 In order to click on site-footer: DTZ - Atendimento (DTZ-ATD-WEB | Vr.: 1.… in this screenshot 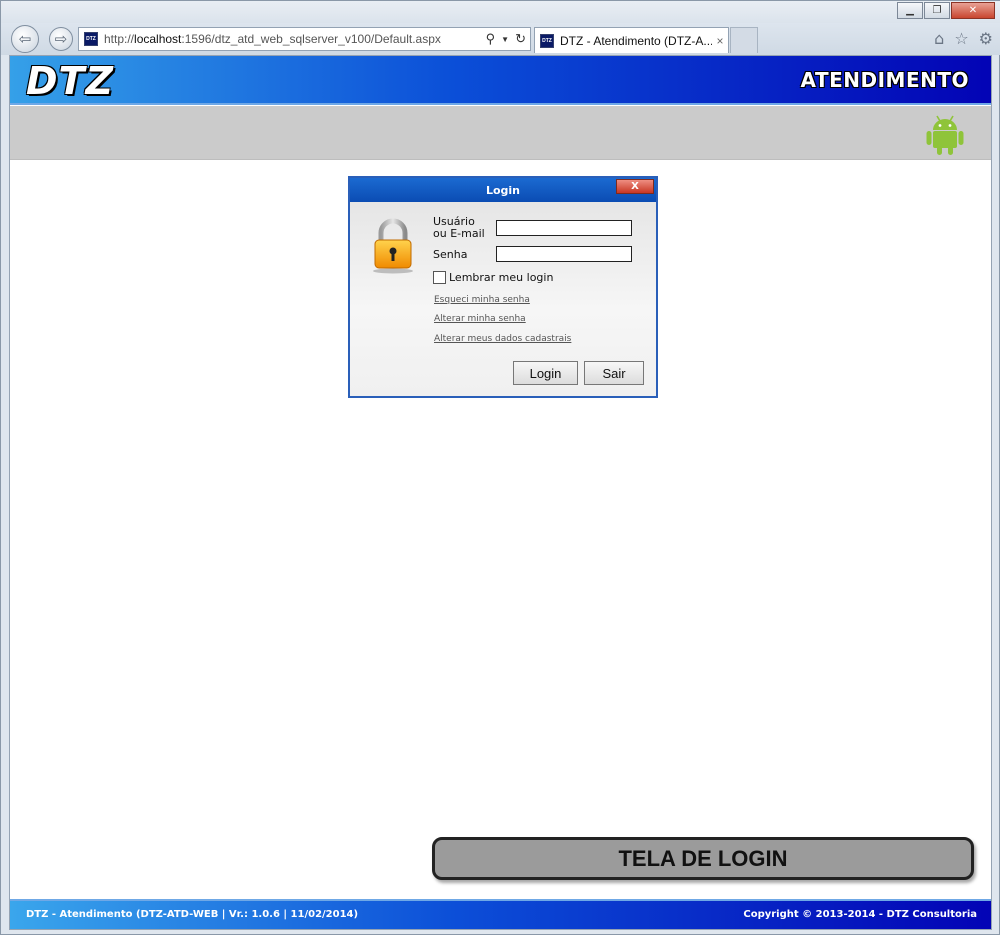, I will do `click(500, 914)`.